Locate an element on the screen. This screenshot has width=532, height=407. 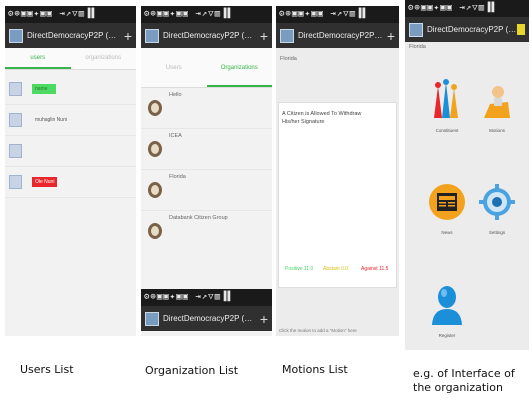
constituent-icon is located at coordinates (446, 98).